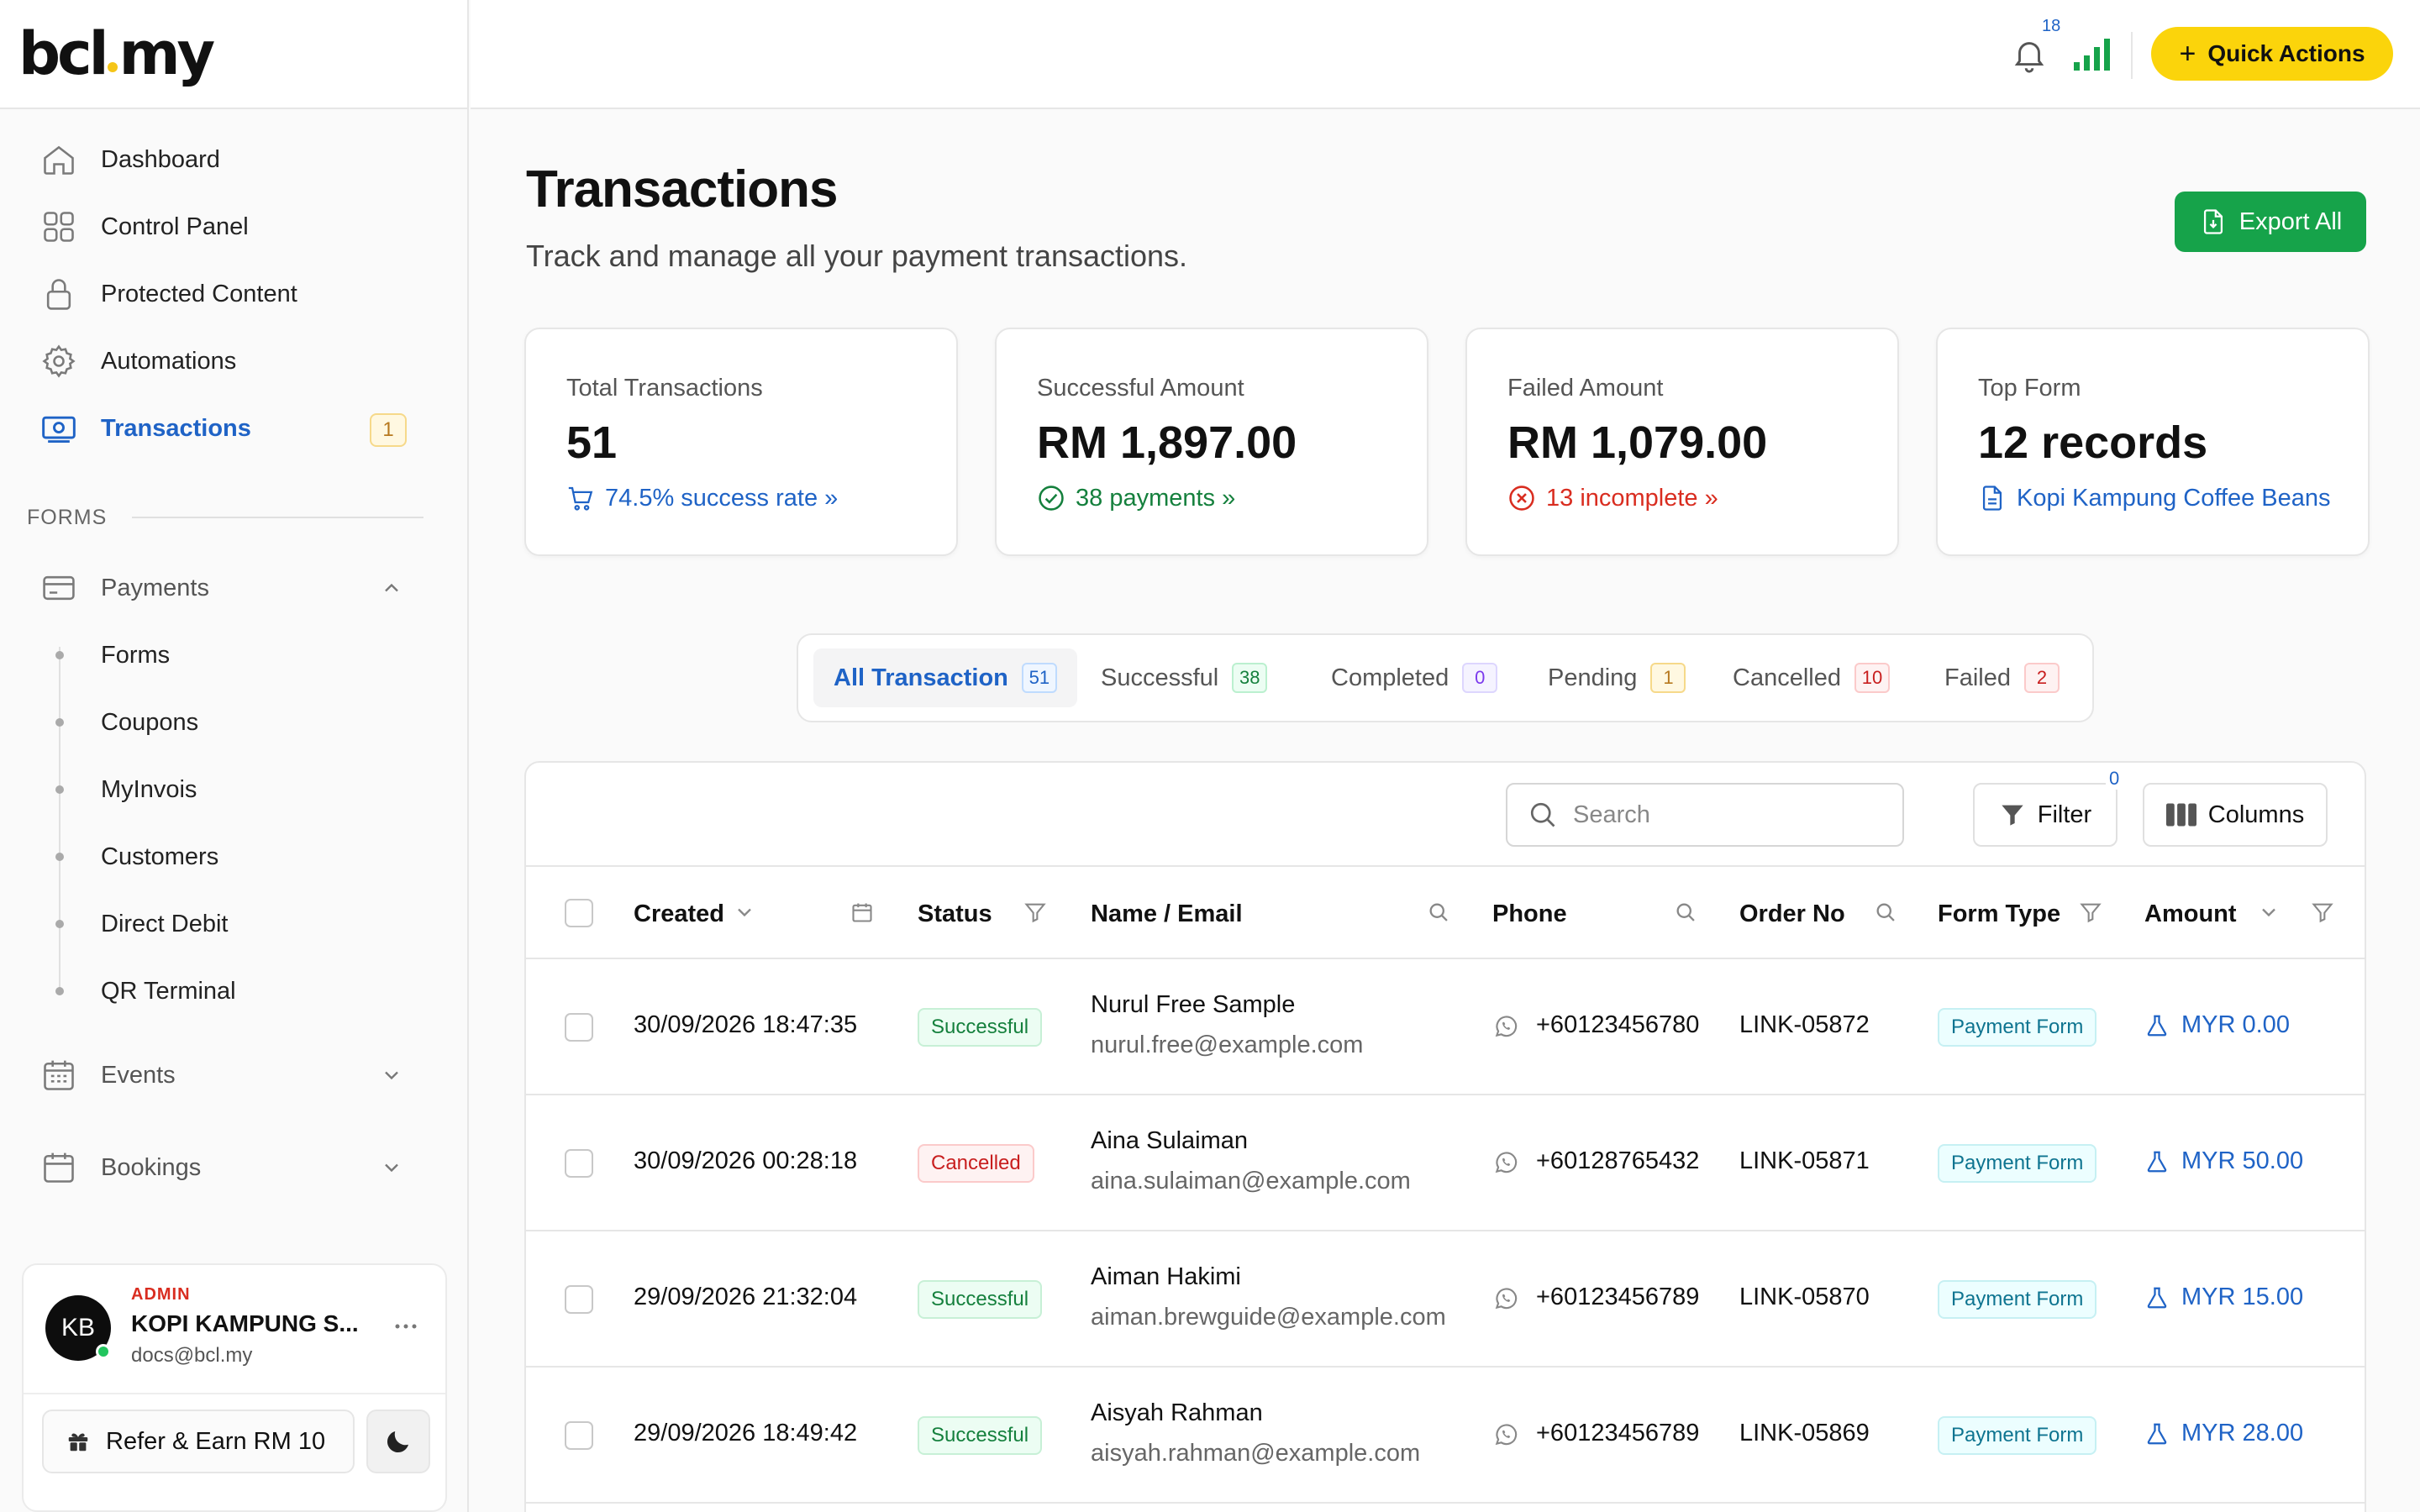 The height and width of the screenshot is (1512, 2420). Describe the element at coordinates (679, 914) in the screenshot. I see `column-created: Created` at that location.